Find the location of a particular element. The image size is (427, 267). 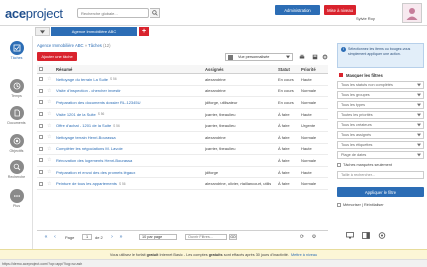

collapse-panel-icon is located at coordinates (366, 235).